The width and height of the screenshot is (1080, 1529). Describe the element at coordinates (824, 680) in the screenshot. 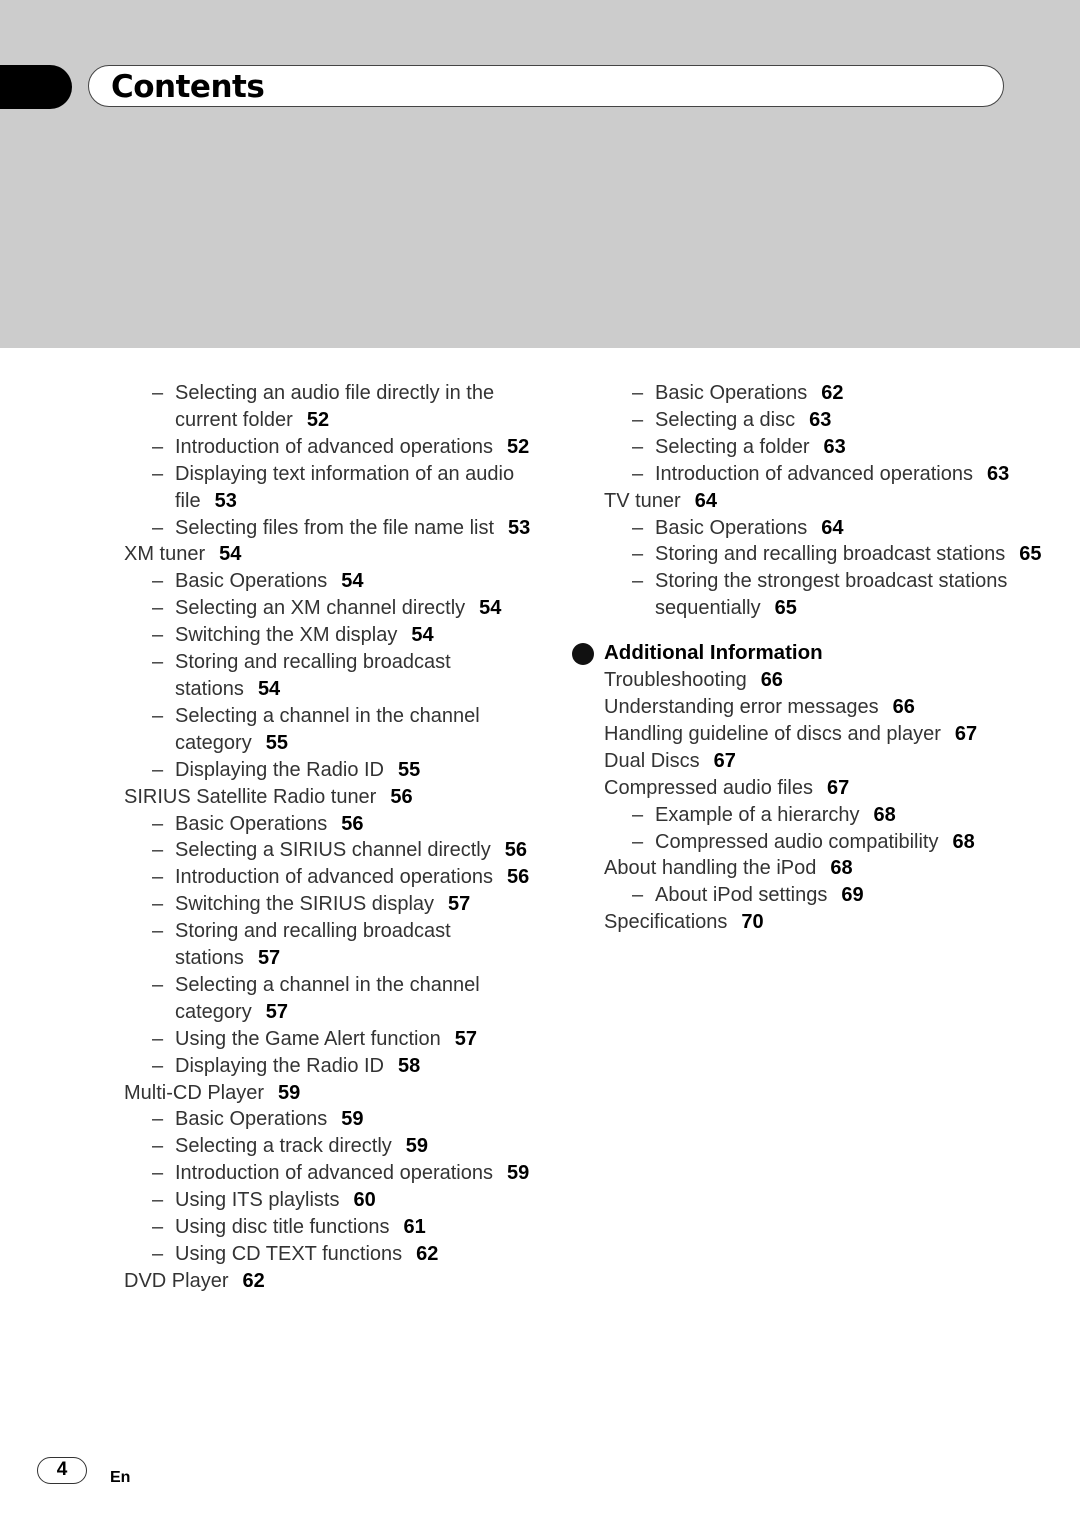

I see `toc-entry: Troubleshooting 66` at that location.